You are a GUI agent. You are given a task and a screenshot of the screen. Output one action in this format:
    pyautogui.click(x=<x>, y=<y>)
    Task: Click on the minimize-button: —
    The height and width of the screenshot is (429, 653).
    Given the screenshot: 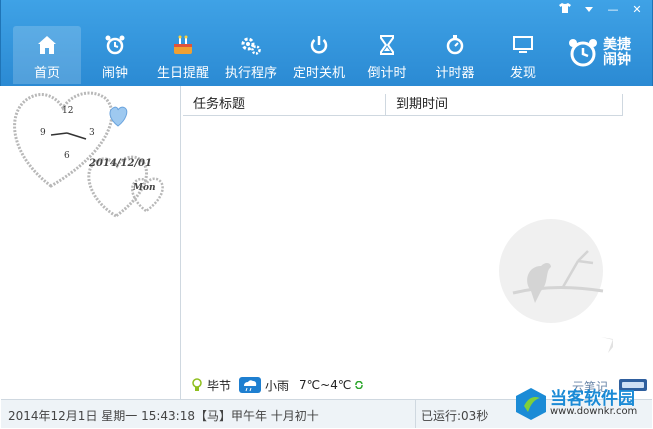 What is the action you would take?
    pyautogui.click(x=613, y=10)
    